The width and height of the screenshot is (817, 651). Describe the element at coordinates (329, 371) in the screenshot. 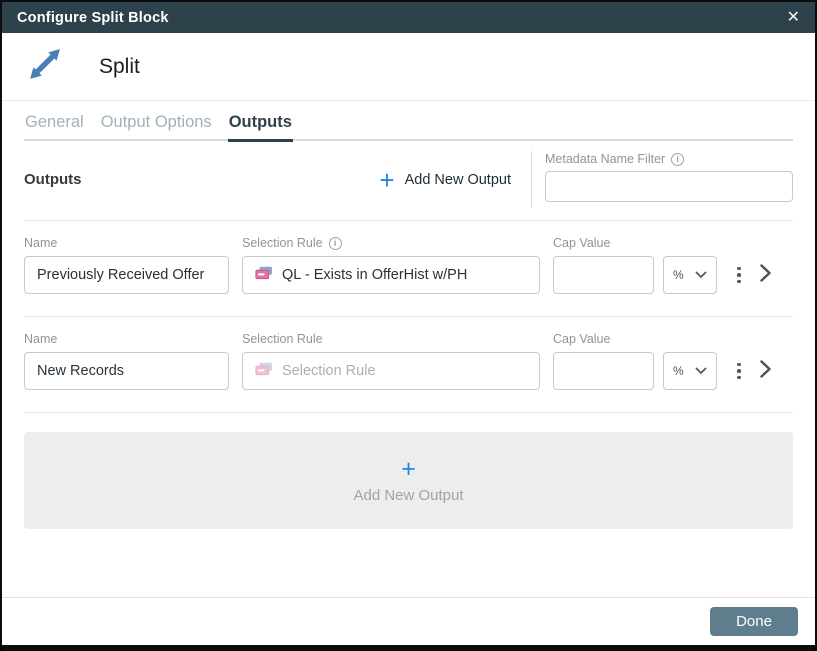

I see `selection-rule-placeholder: Selection Rule` at that location.